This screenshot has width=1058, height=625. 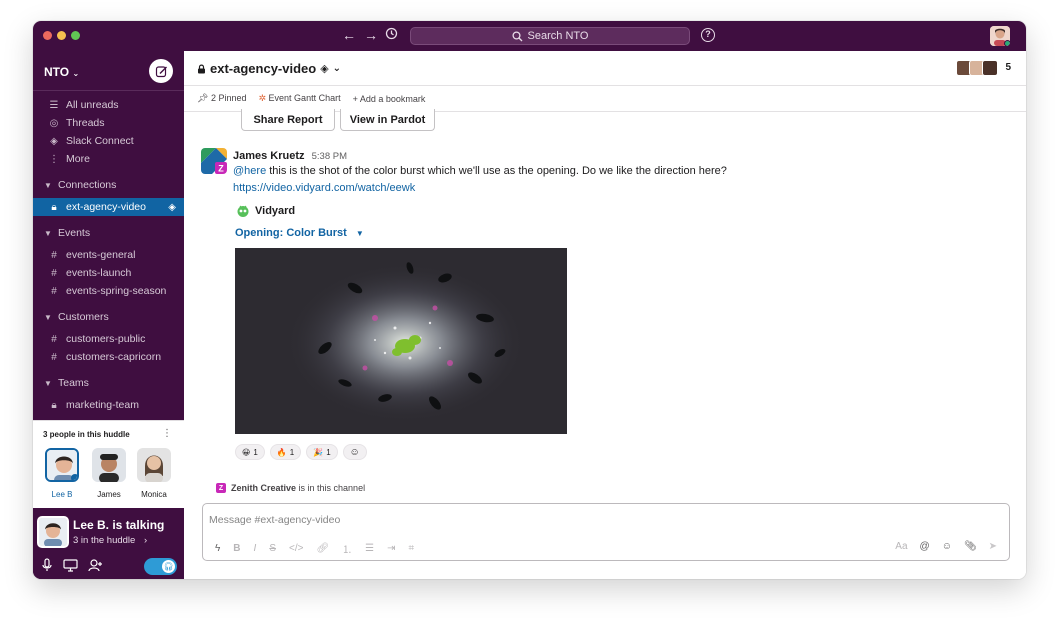 I want to click on composer-actions: Aa @ ☺︎ 📎︎ ➤, so click(x=946, y=546).